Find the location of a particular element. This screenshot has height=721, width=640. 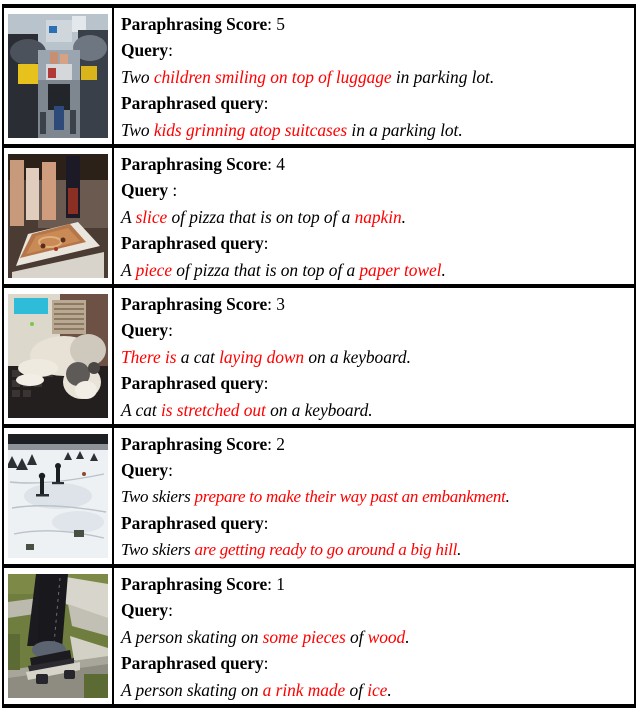

paraphrased-text-0: A cat is located at coordinates (141, 409).